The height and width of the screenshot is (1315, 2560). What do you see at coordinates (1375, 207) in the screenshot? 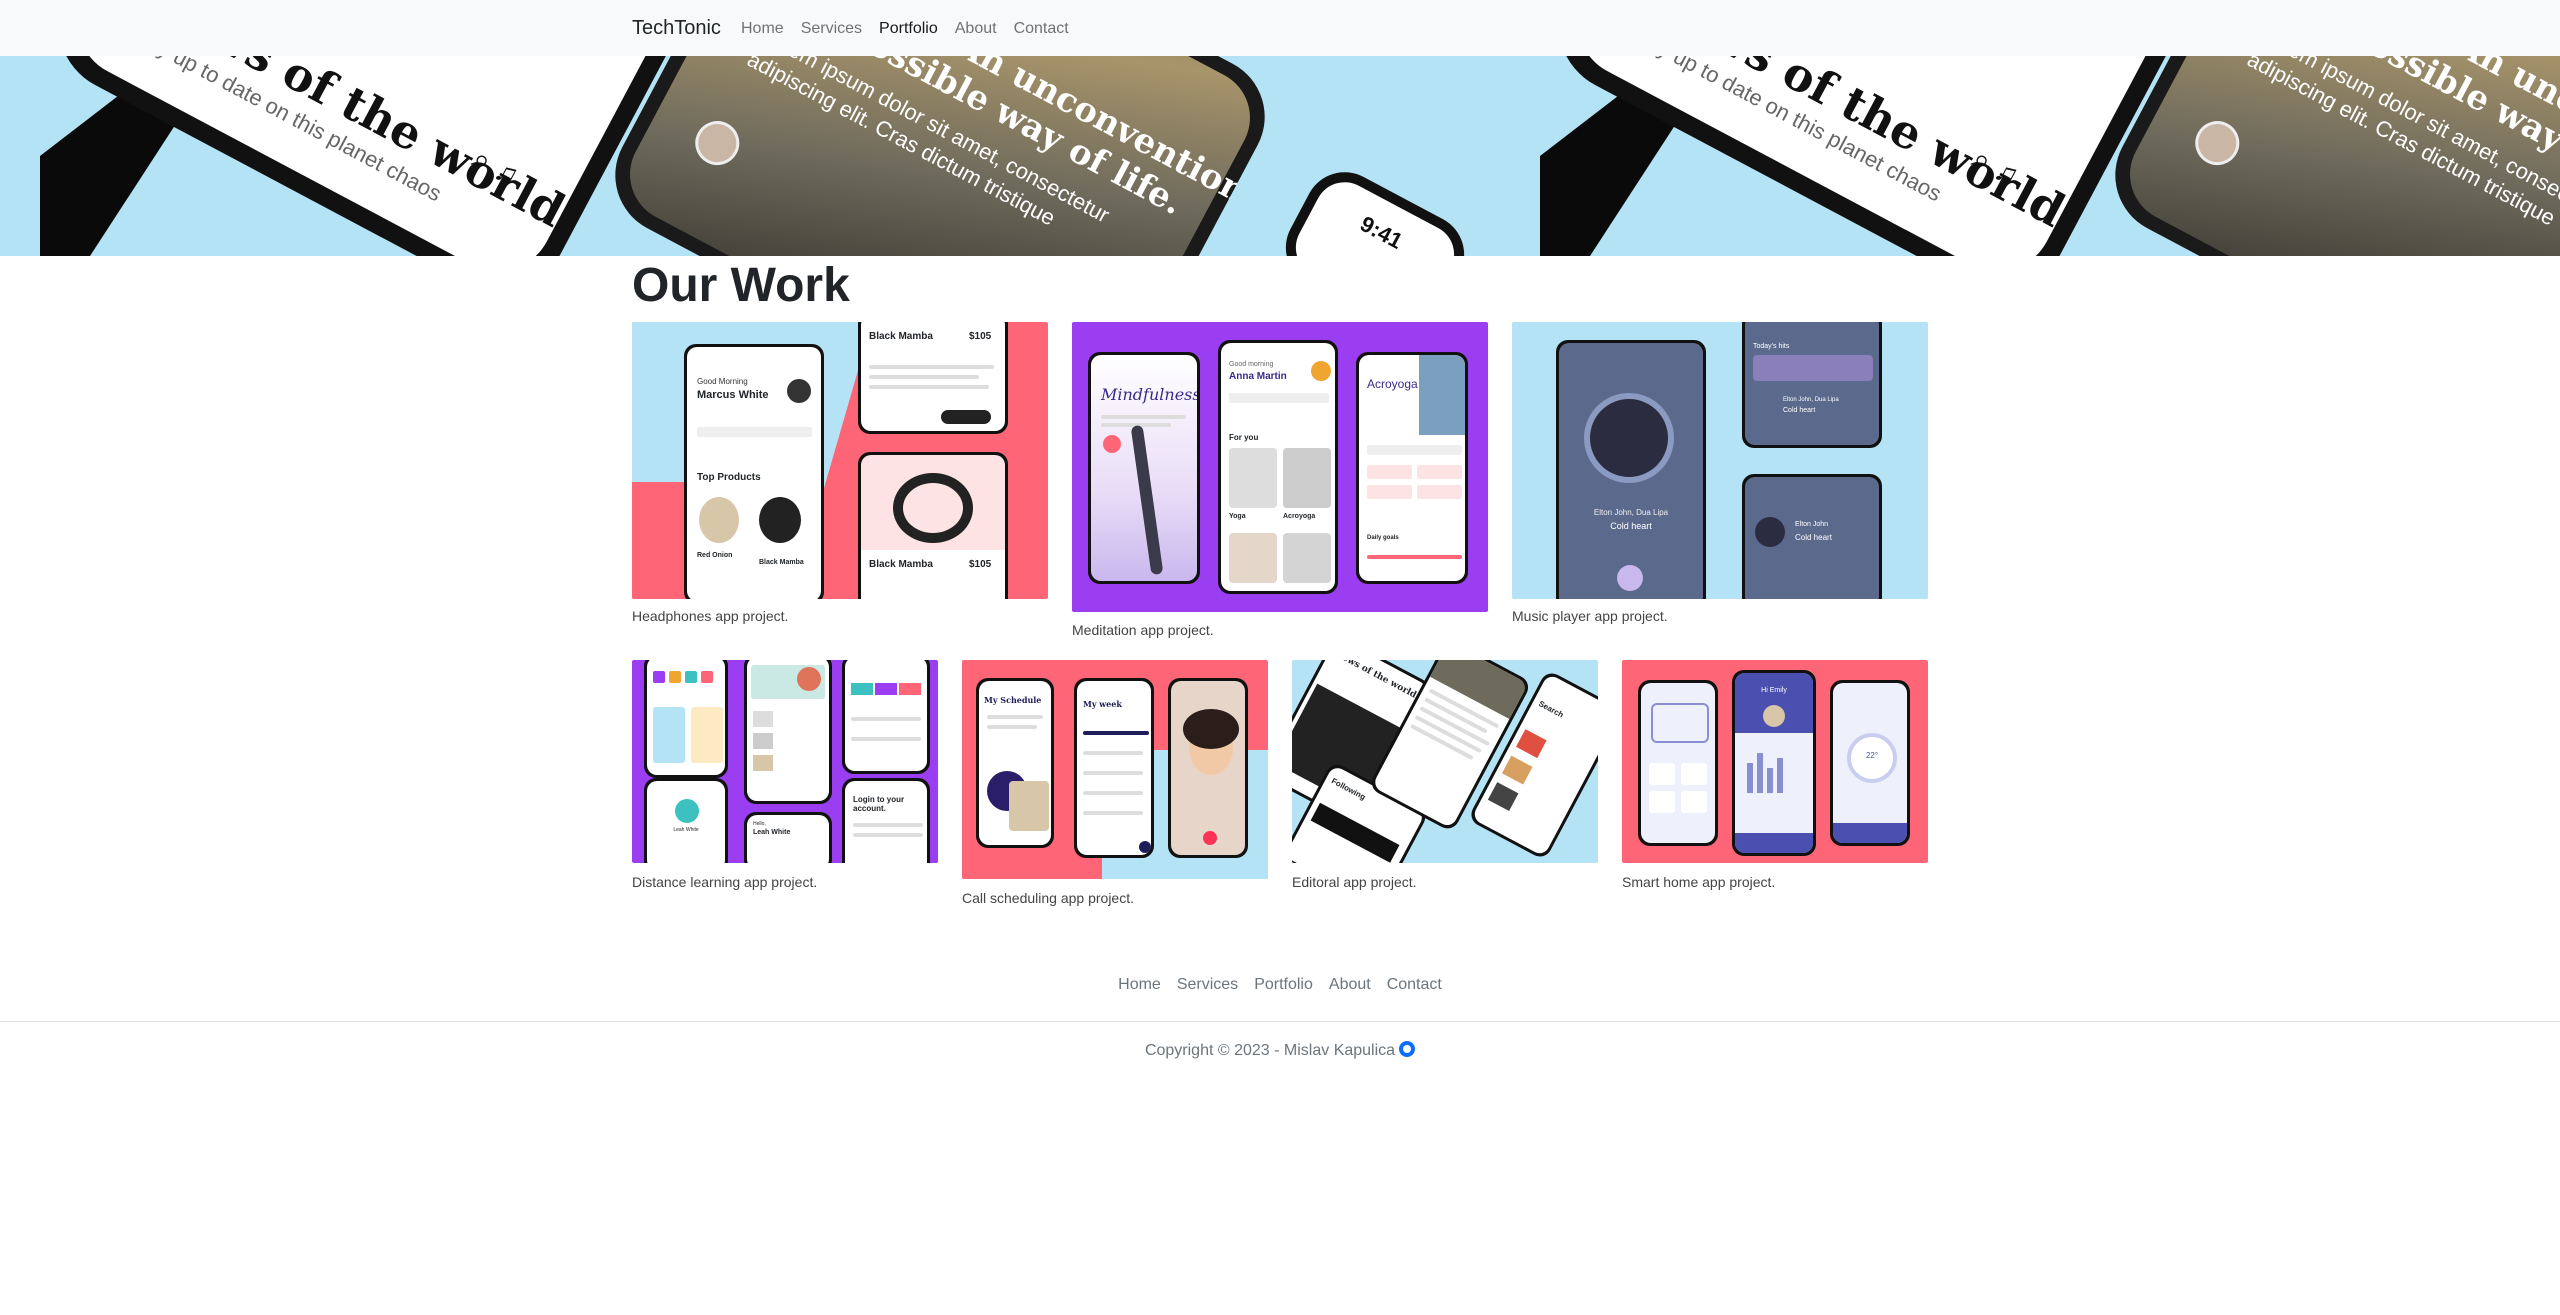
I see `hero-small-phone: 9:41` at bounding box center [1375, 207].